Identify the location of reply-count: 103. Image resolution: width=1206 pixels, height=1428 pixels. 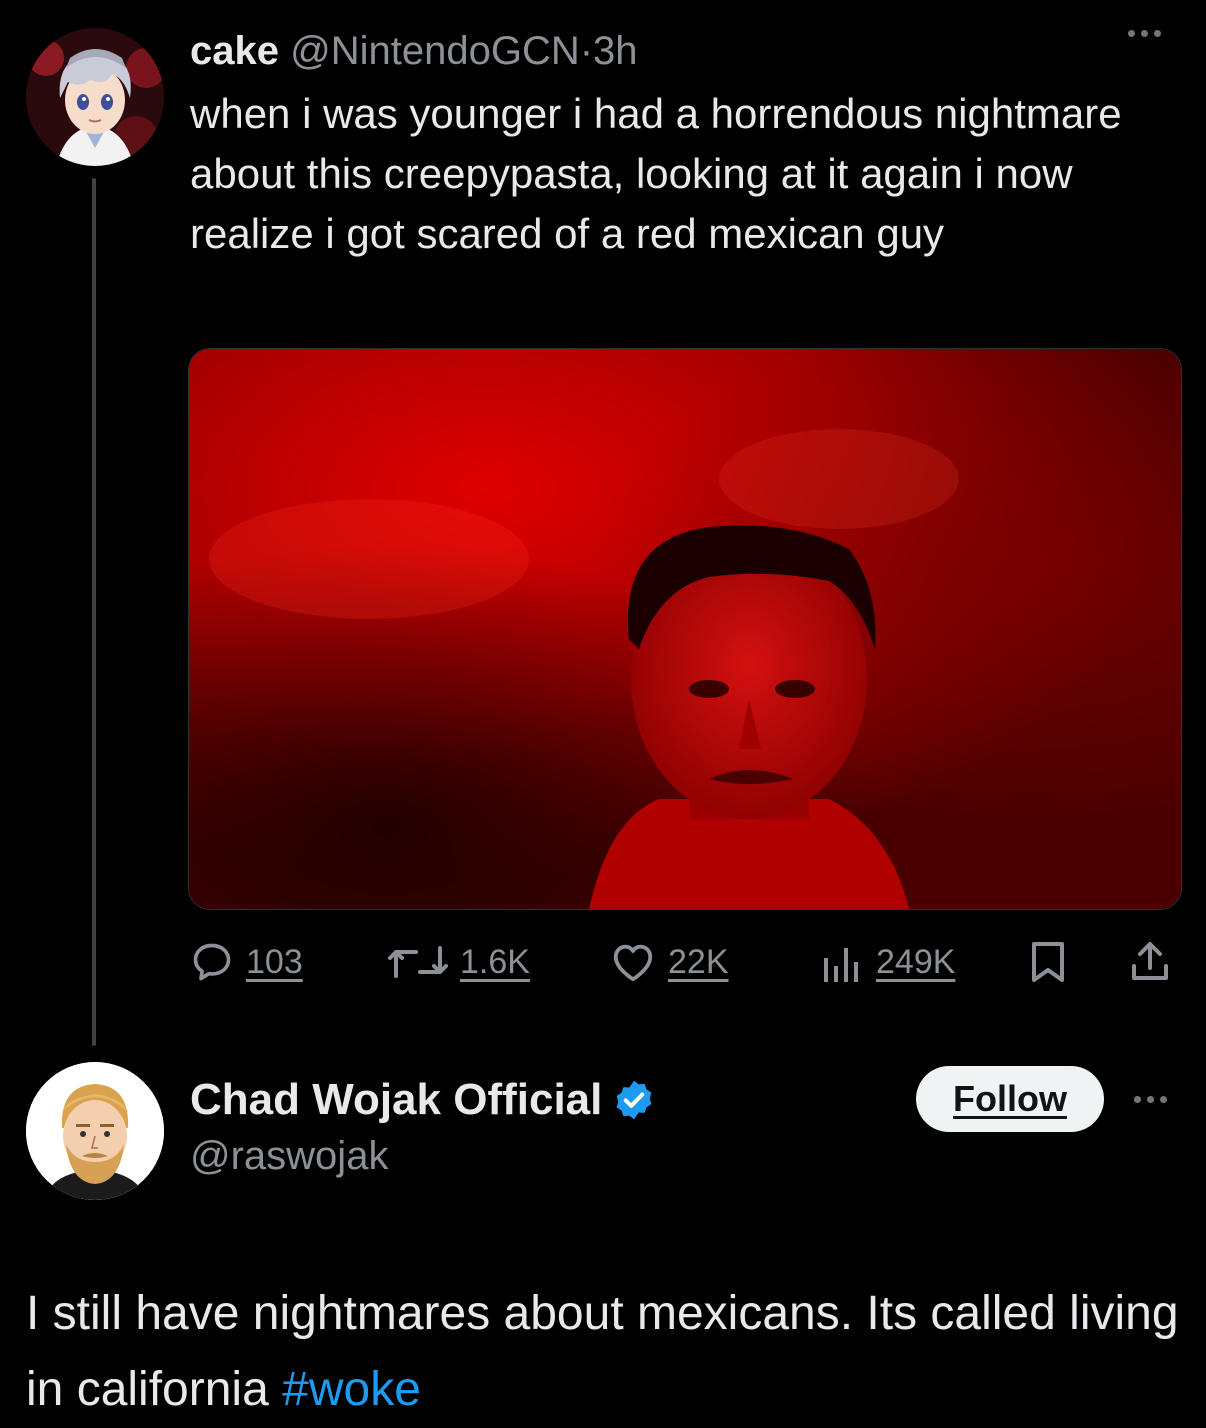
(274, 961).